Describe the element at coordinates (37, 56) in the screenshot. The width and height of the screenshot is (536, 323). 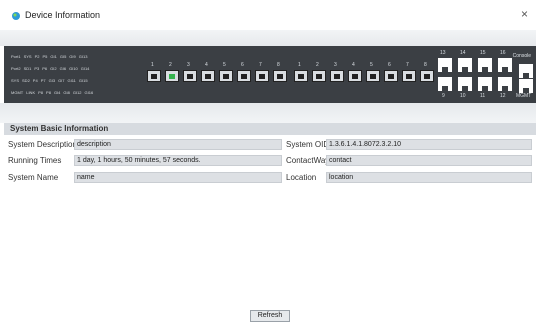
I see `legend-text: P2` at that location.